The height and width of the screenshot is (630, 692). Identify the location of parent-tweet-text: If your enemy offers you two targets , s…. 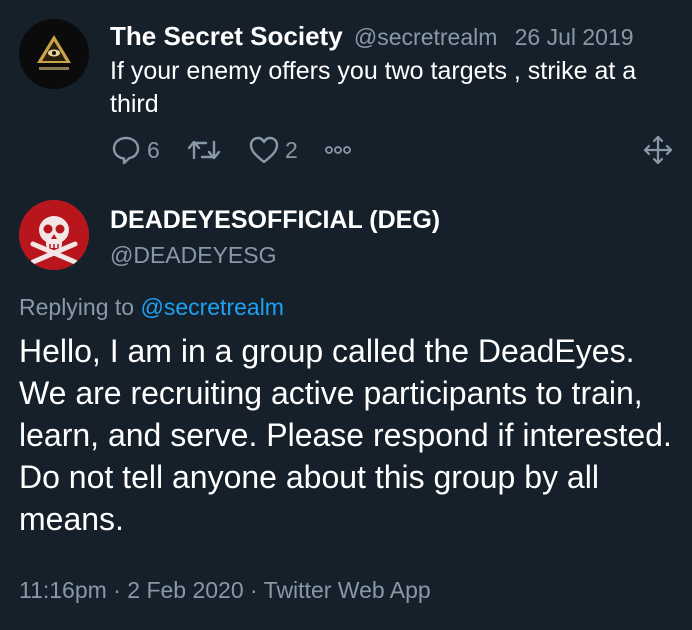
(373, 87).